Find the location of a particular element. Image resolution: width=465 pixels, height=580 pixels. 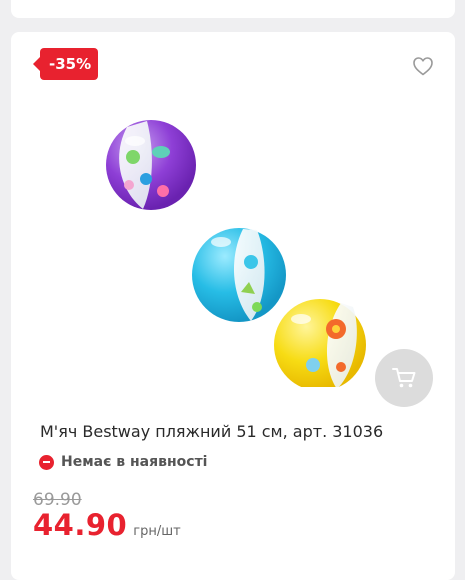

stock-status: Немає в наявності is located at coordinates (123, 462).